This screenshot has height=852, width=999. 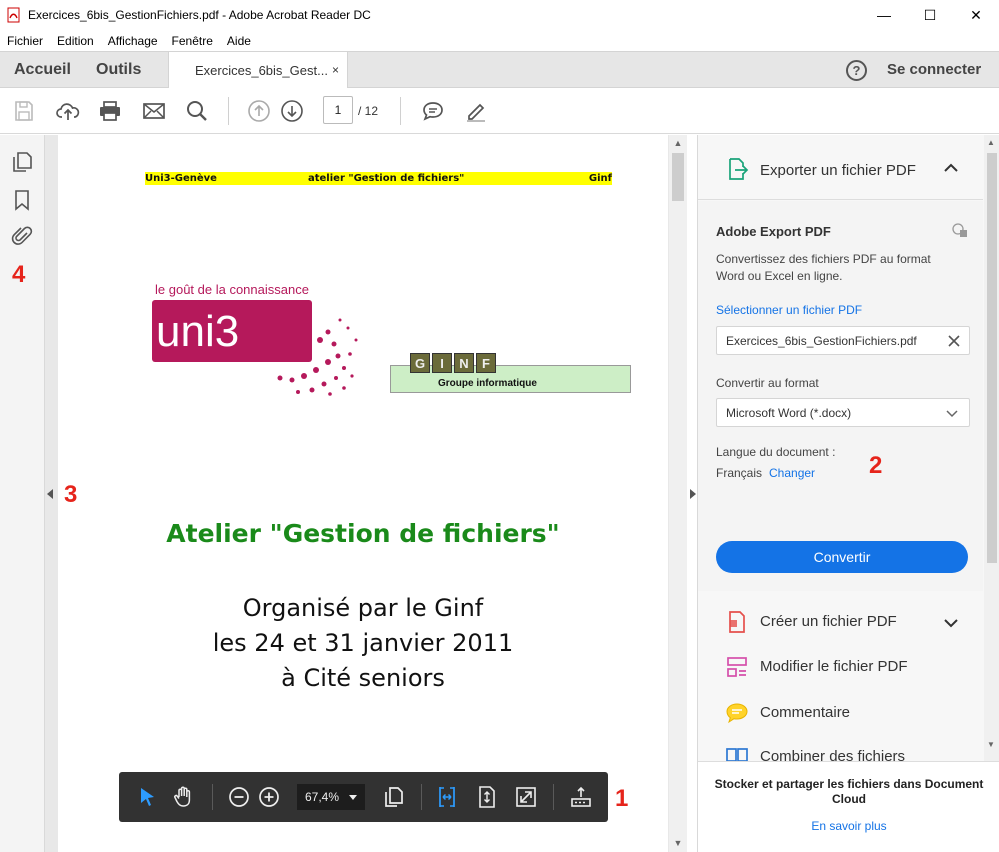 I want to click on maximize-button: ☐, so click(x=930, y=15).